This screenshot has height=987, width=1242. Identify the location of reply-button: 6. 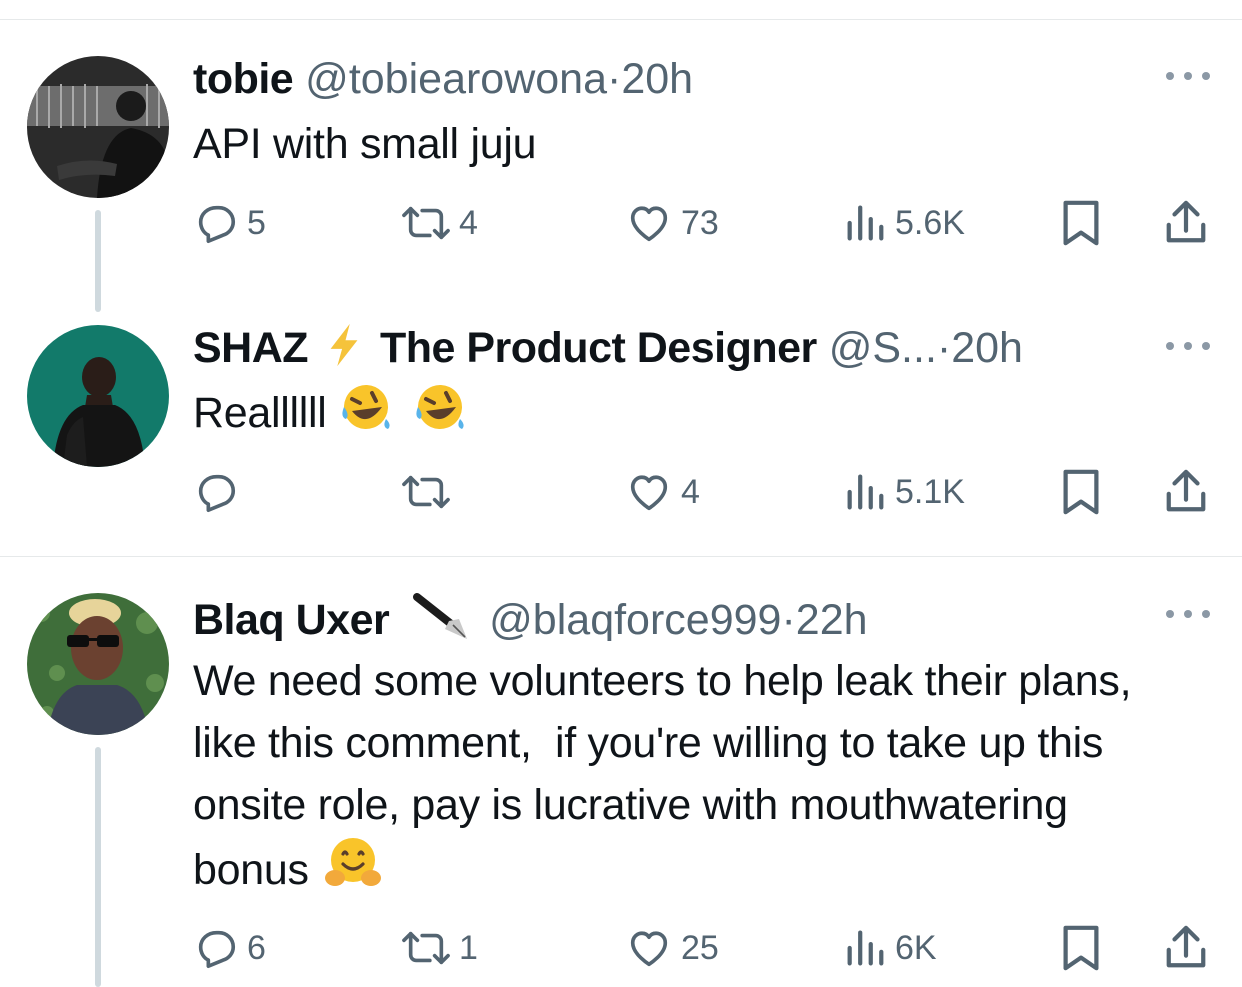
(229, 948).